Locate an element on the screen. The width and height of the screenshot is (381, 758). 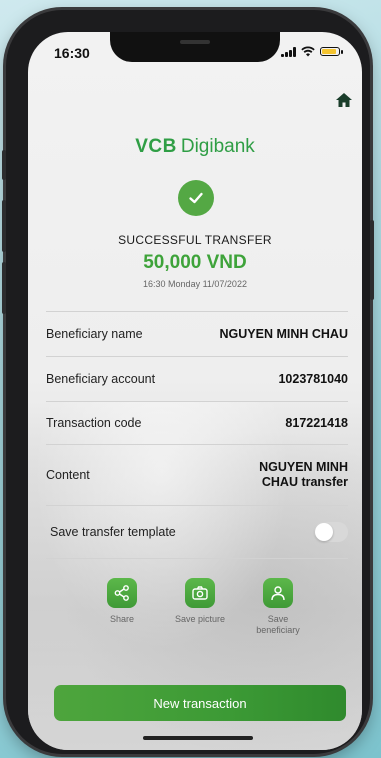
detail-label: Transaction code is located at coordinates (94, 423).